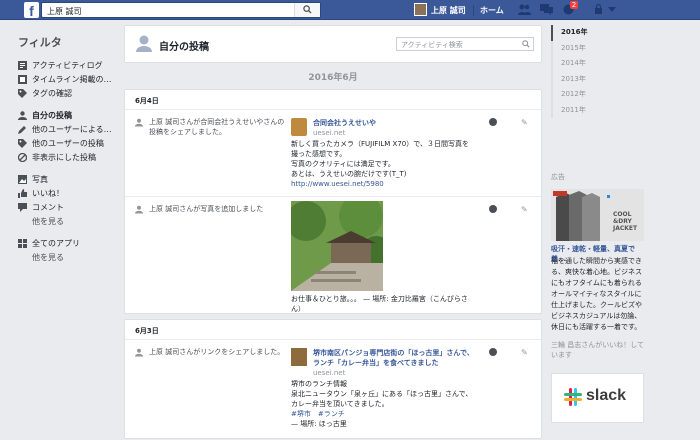 Image resolution: width=700 pixels, height=440 pixels. I want to click on timeline-icon, so click(22, 79).